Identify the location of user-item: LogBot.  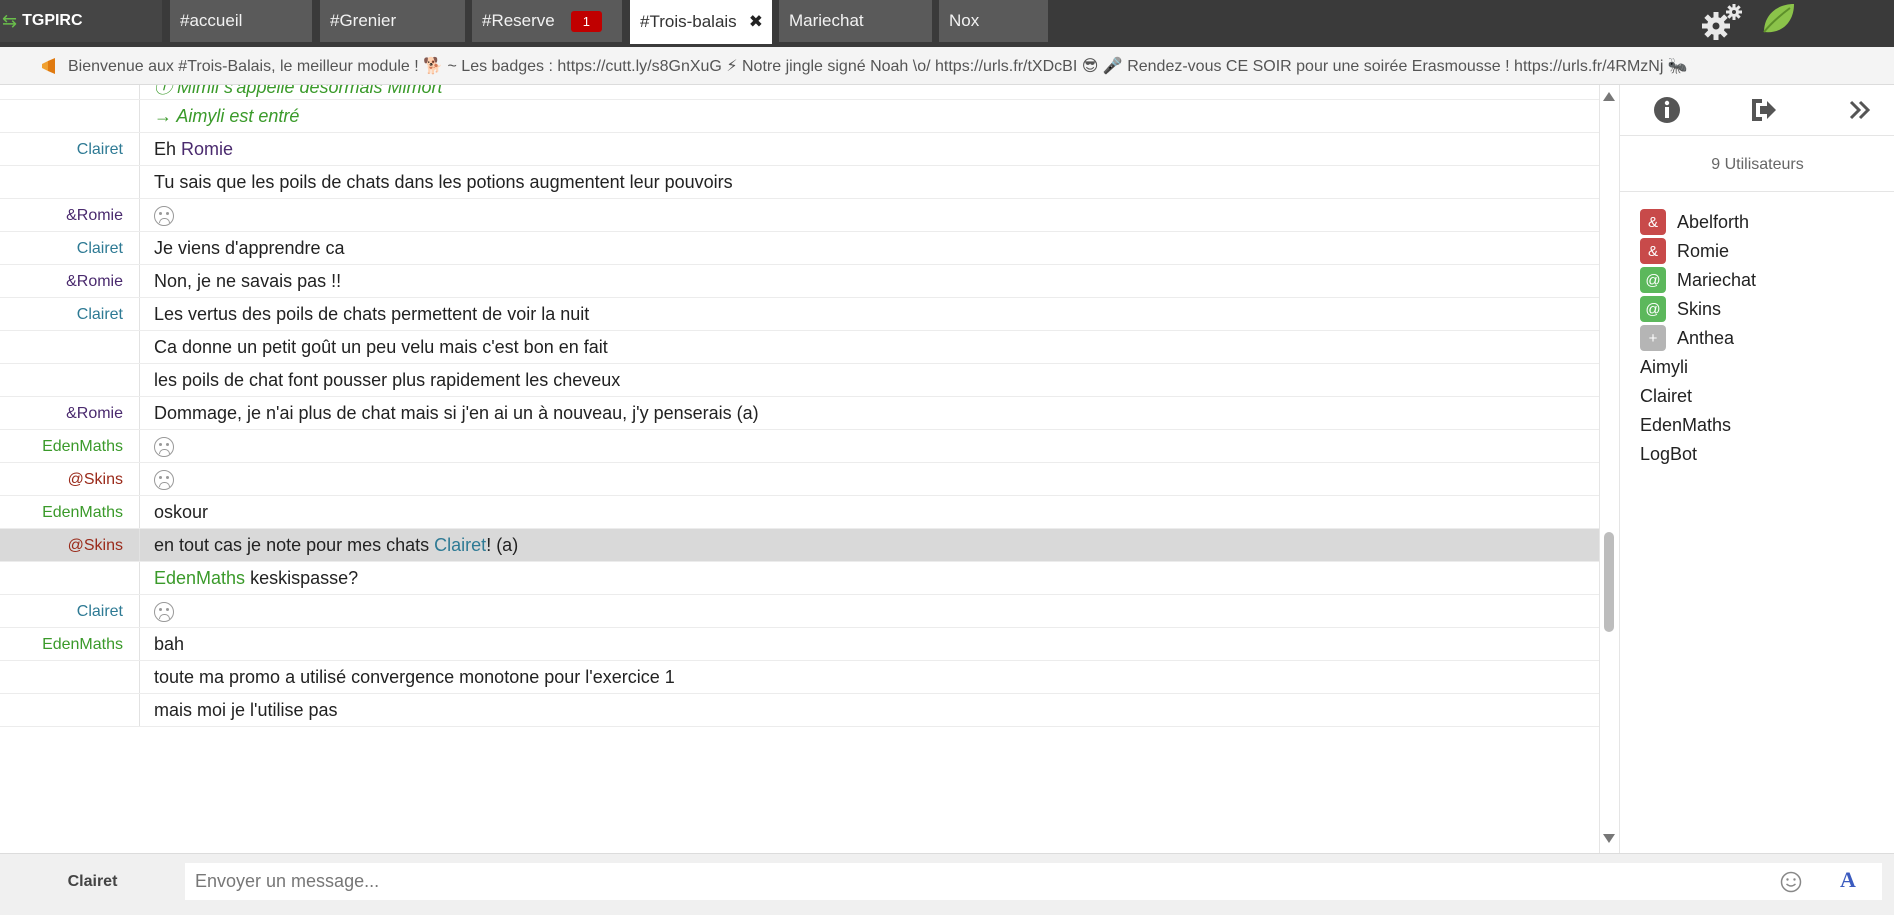
(1668, 454).